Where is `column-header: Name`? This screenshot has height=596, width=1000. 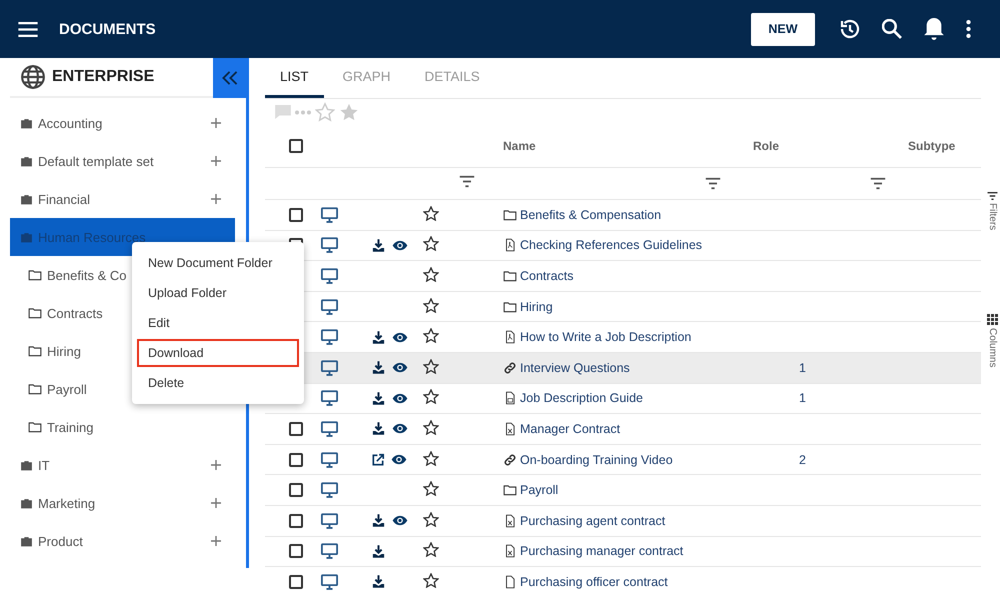
column-header: Name is located at coordinates (519, 146).